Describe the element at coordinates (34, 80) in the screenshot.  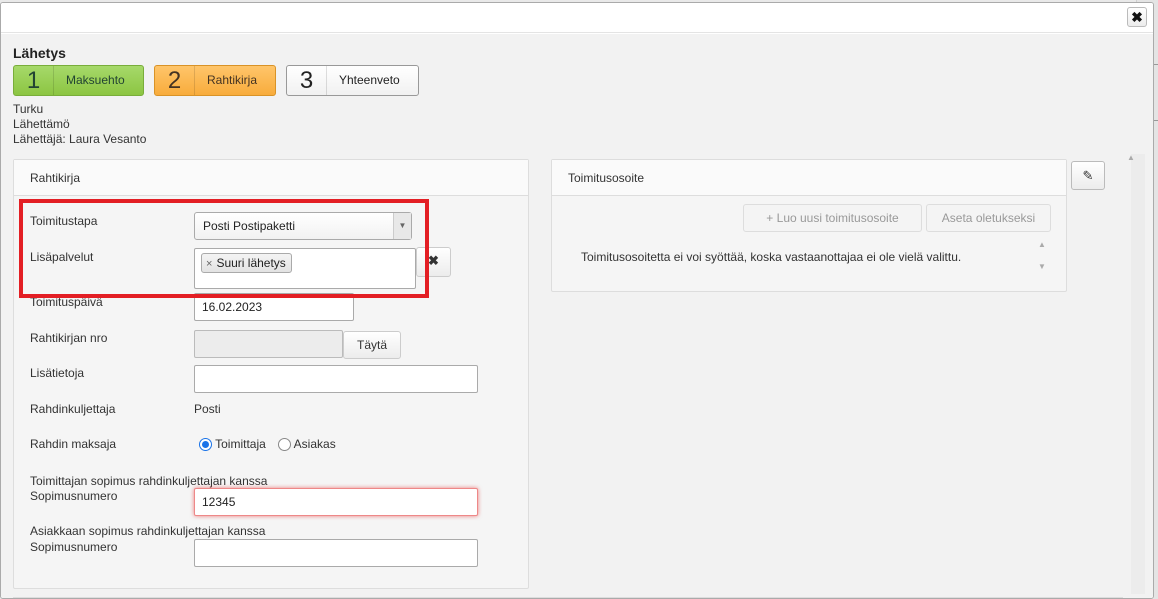
I see `step-number: 1` at that location.